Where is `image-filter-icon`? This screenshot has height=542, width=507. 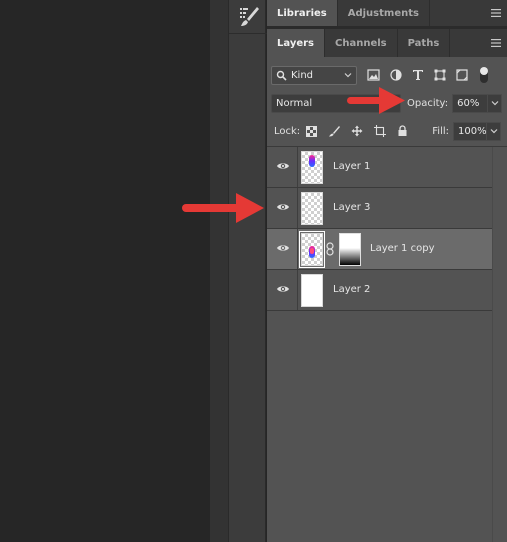
image-filter-icon is located at coordinates (373, 75).